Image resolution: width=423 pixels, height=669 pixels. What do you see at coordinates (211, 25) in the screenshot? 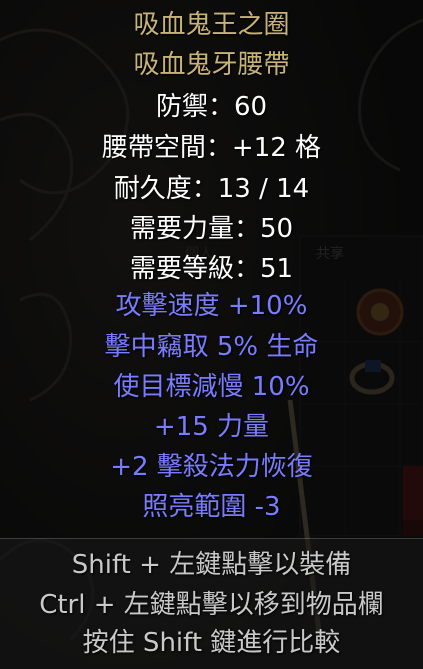
I see `item-name: 吸血鬼王之圈` at bounding box center [211, 25].